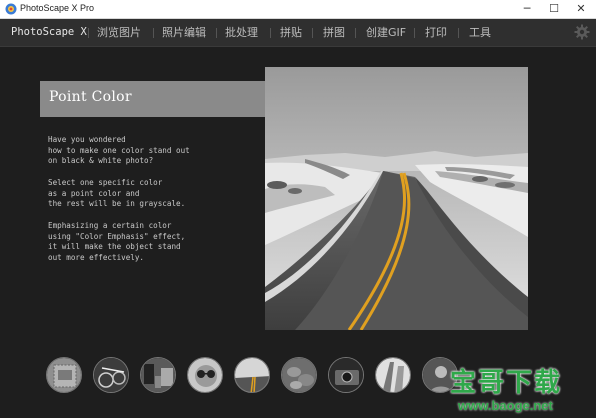 The width and height of the screenshot is (596, 418). Describe the element at coordinates (480, 32) in the screenshot. I see `menu-tools: 工具` at that location.